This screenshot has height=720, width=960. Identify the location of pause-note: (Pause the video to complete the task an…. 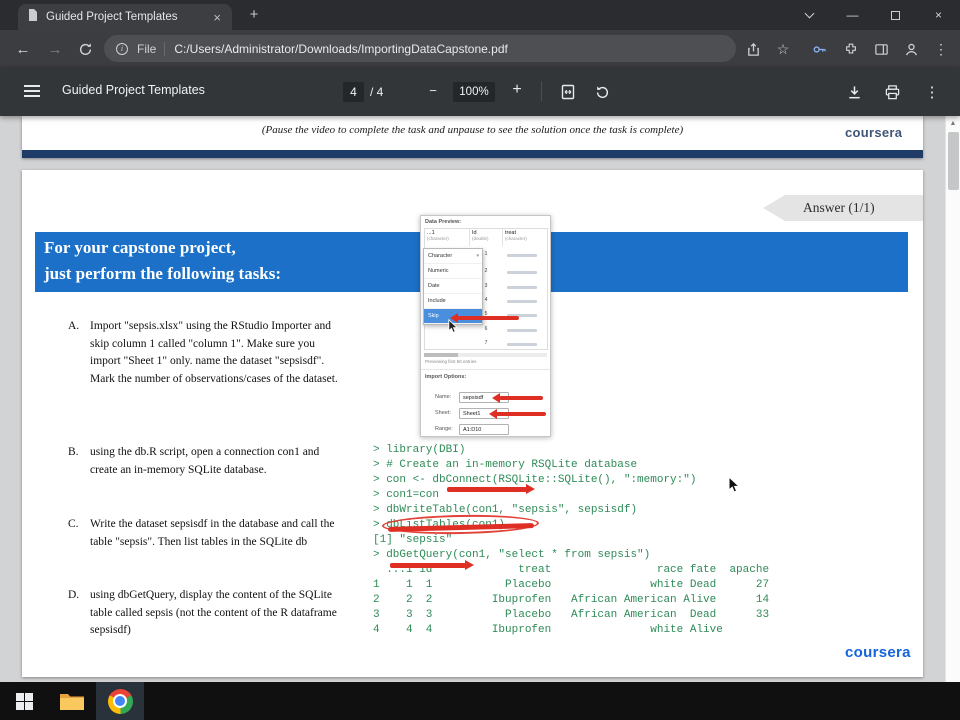
(472, 130).